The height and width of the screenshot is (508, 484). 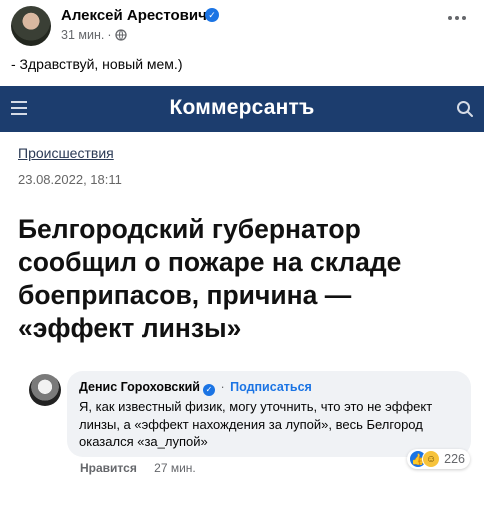 What do you see at coordinates (66, 153) in the screenshot?
I see `article-category: Происшествия` at bounding box center [66, 153].